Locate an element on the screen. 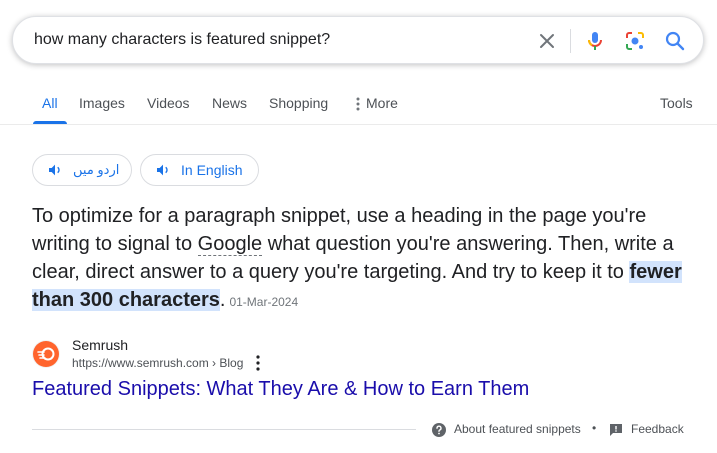 Image resolution: width=717 pixels, height=453 pixels. feedback-link: Feedback is located at coordinates (657, 429).